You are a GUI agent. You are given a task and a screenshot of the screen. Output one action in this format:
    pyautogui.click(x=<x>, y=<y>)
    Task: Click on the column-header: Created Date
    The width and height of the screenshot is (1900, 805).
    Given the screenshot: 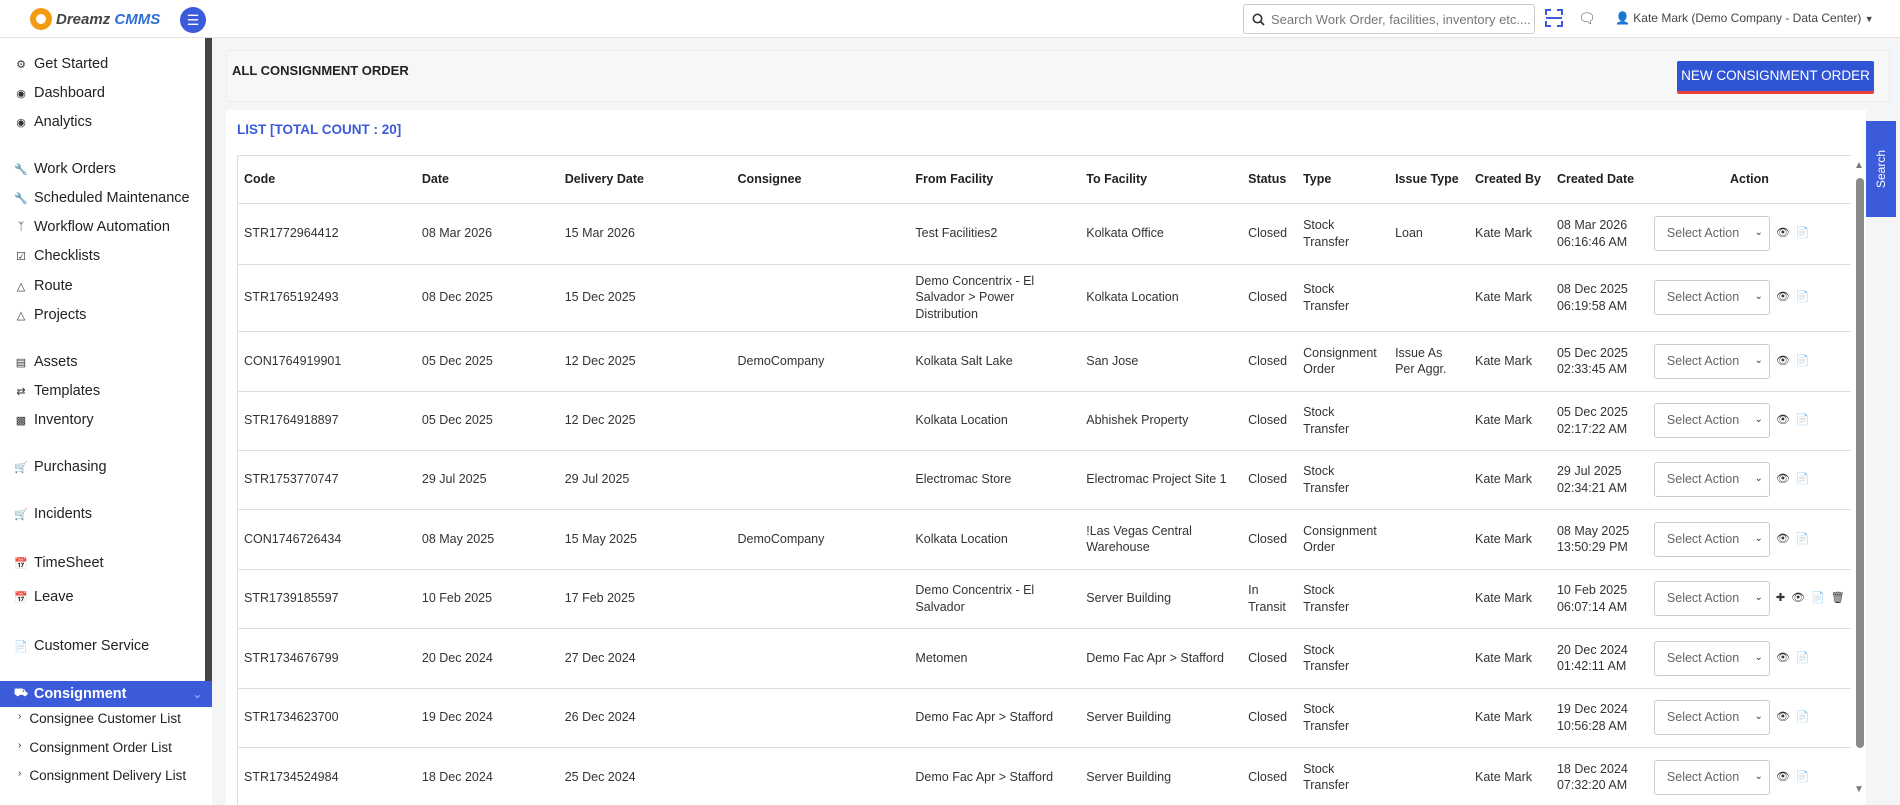 What is the action you would take?
    pyautogui.click(x=1599, y=180)
    